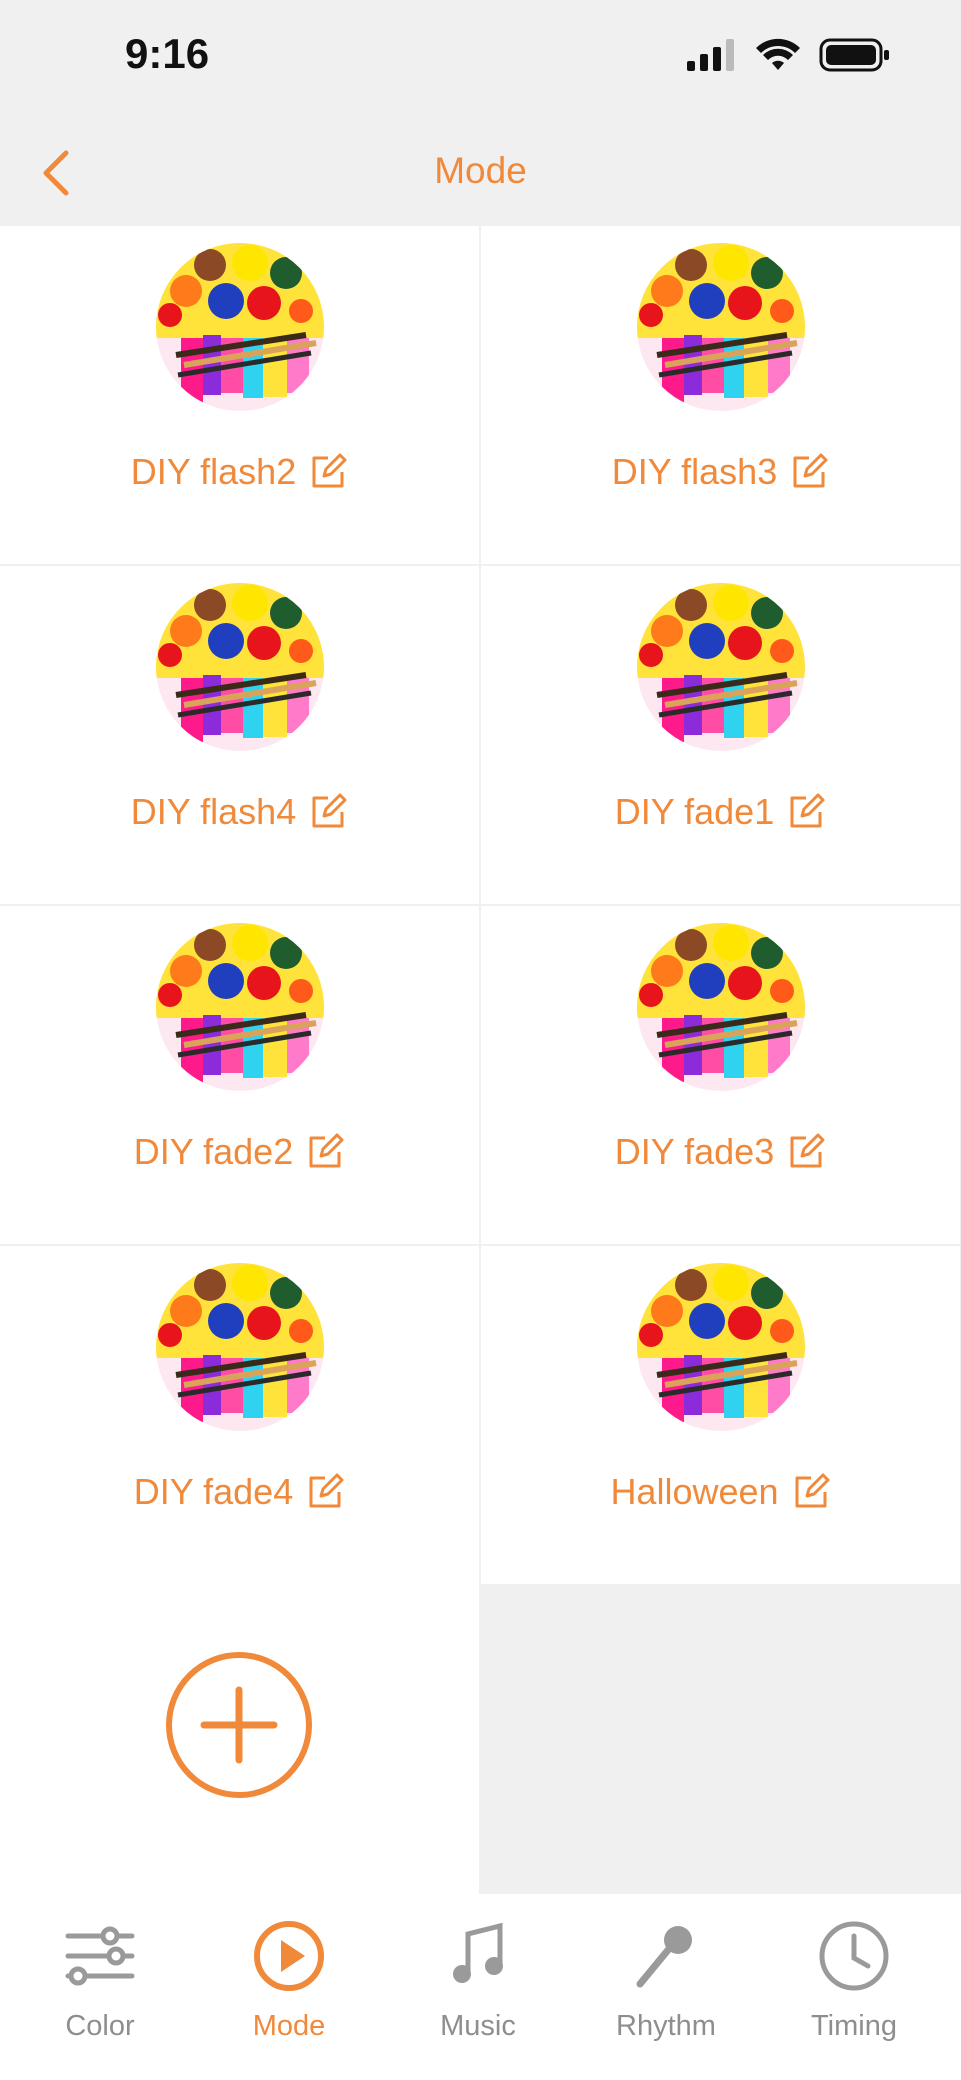 The width and height of the screenshot is (961, 2080). Describe the element at coordinates (213, 1151) in the screenshot. I see `mode-label: DIY fade2` at that location.